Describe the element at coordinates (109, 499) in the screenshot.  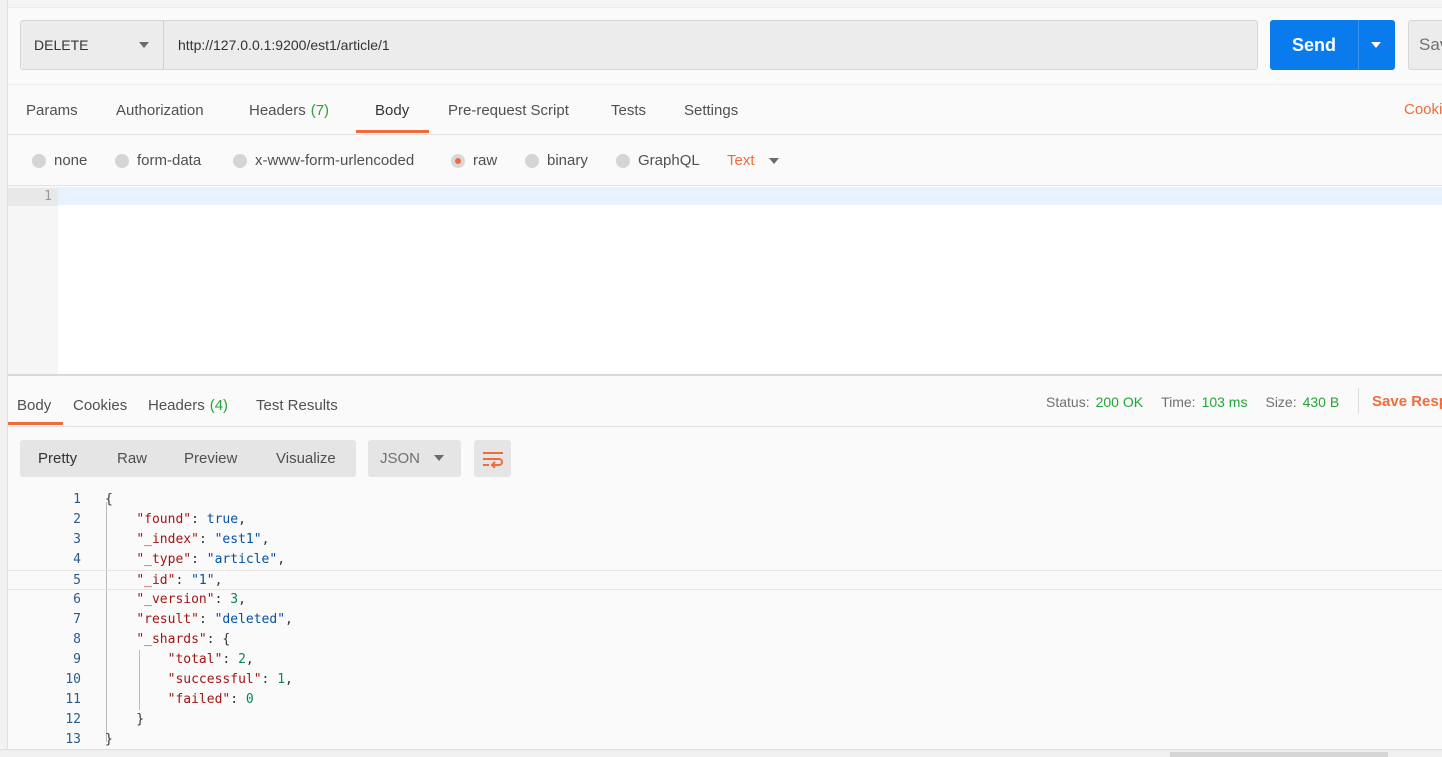
I see `json-punct: {` at that location.